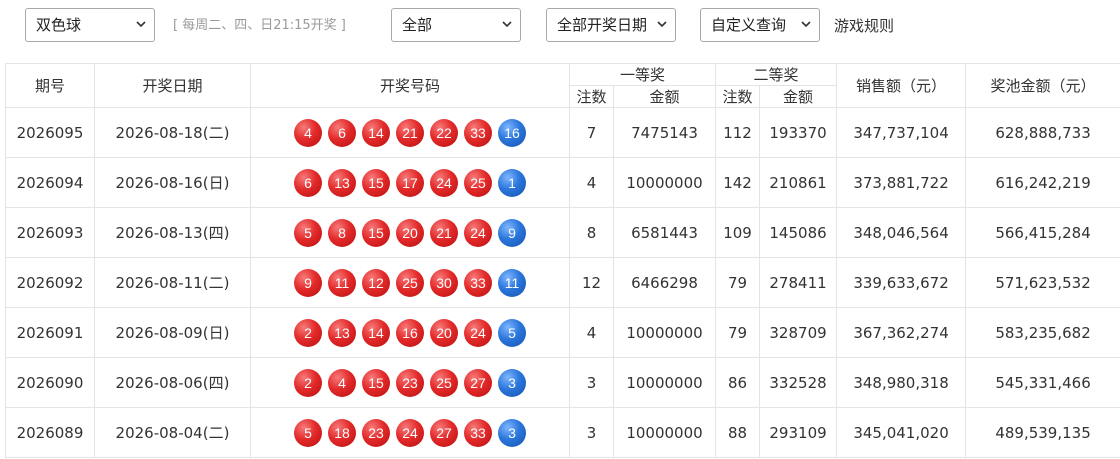  I want to click on second-count-cell: 112, so click(738, 132).